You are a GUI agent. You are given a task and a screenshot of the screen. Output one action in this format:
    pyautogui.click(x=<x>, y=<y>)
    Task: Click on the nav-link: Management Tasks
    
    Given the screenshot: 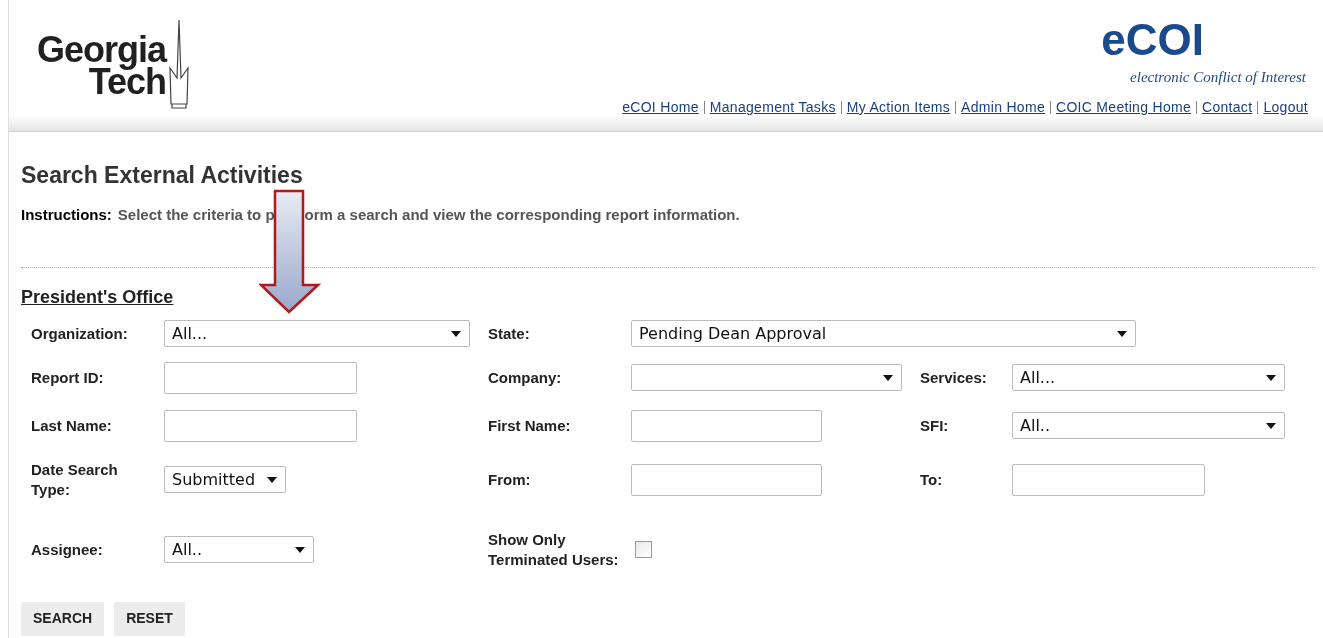 What is the action you would take?
    pyautogui.click(x=772, y=107)
    